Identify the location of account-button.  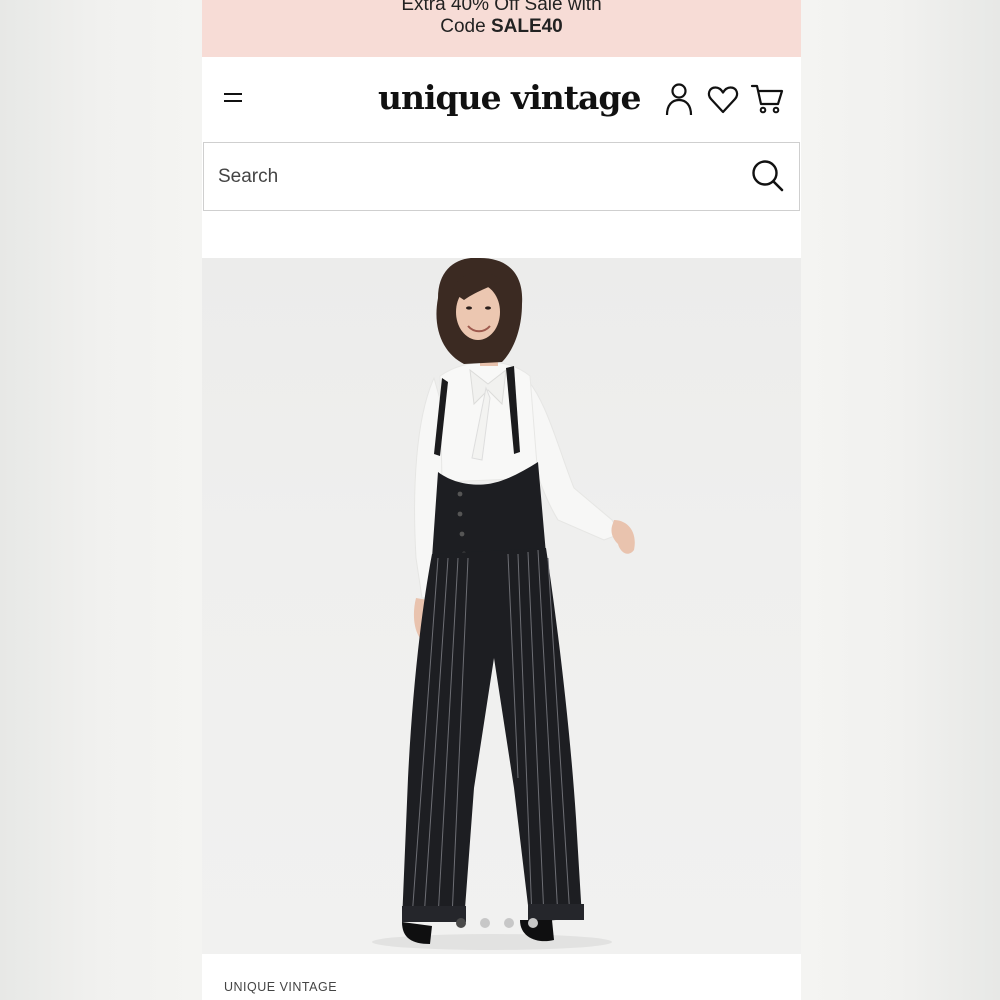
(679, 99).